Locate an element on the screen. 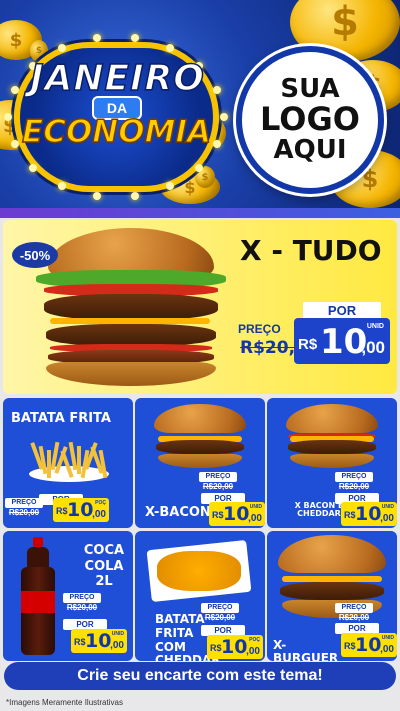 The height and width of the screenshot is (711, 400). logo-text-line: AQUI is located at coordinates (310, 149).